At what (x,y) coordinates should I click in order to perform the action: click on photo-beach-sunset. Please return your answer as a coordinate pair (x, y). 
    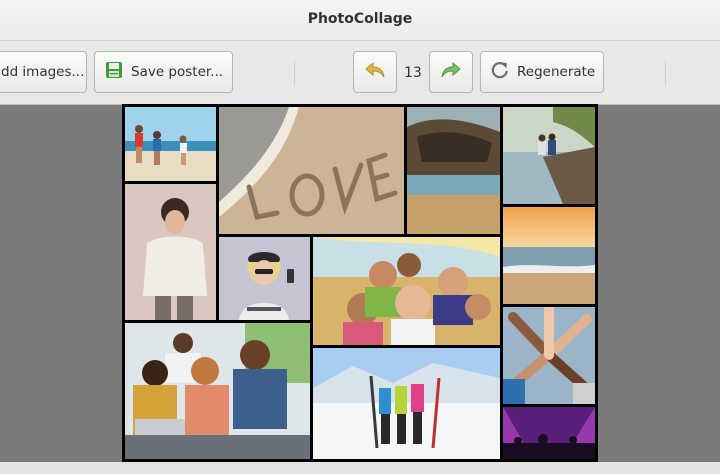
    Looking at the image, I should click on (549, 255).